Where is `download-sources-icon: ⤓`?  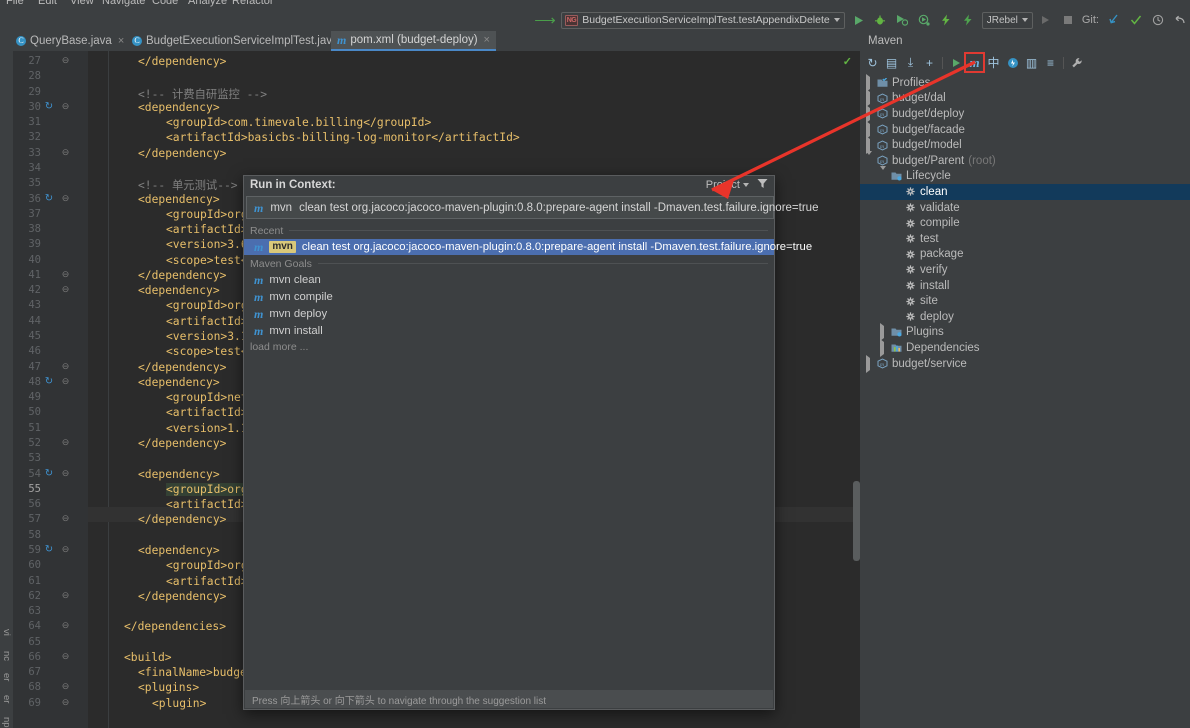 download-sources-icon: ⤓ is located at coordinates (910, 62).